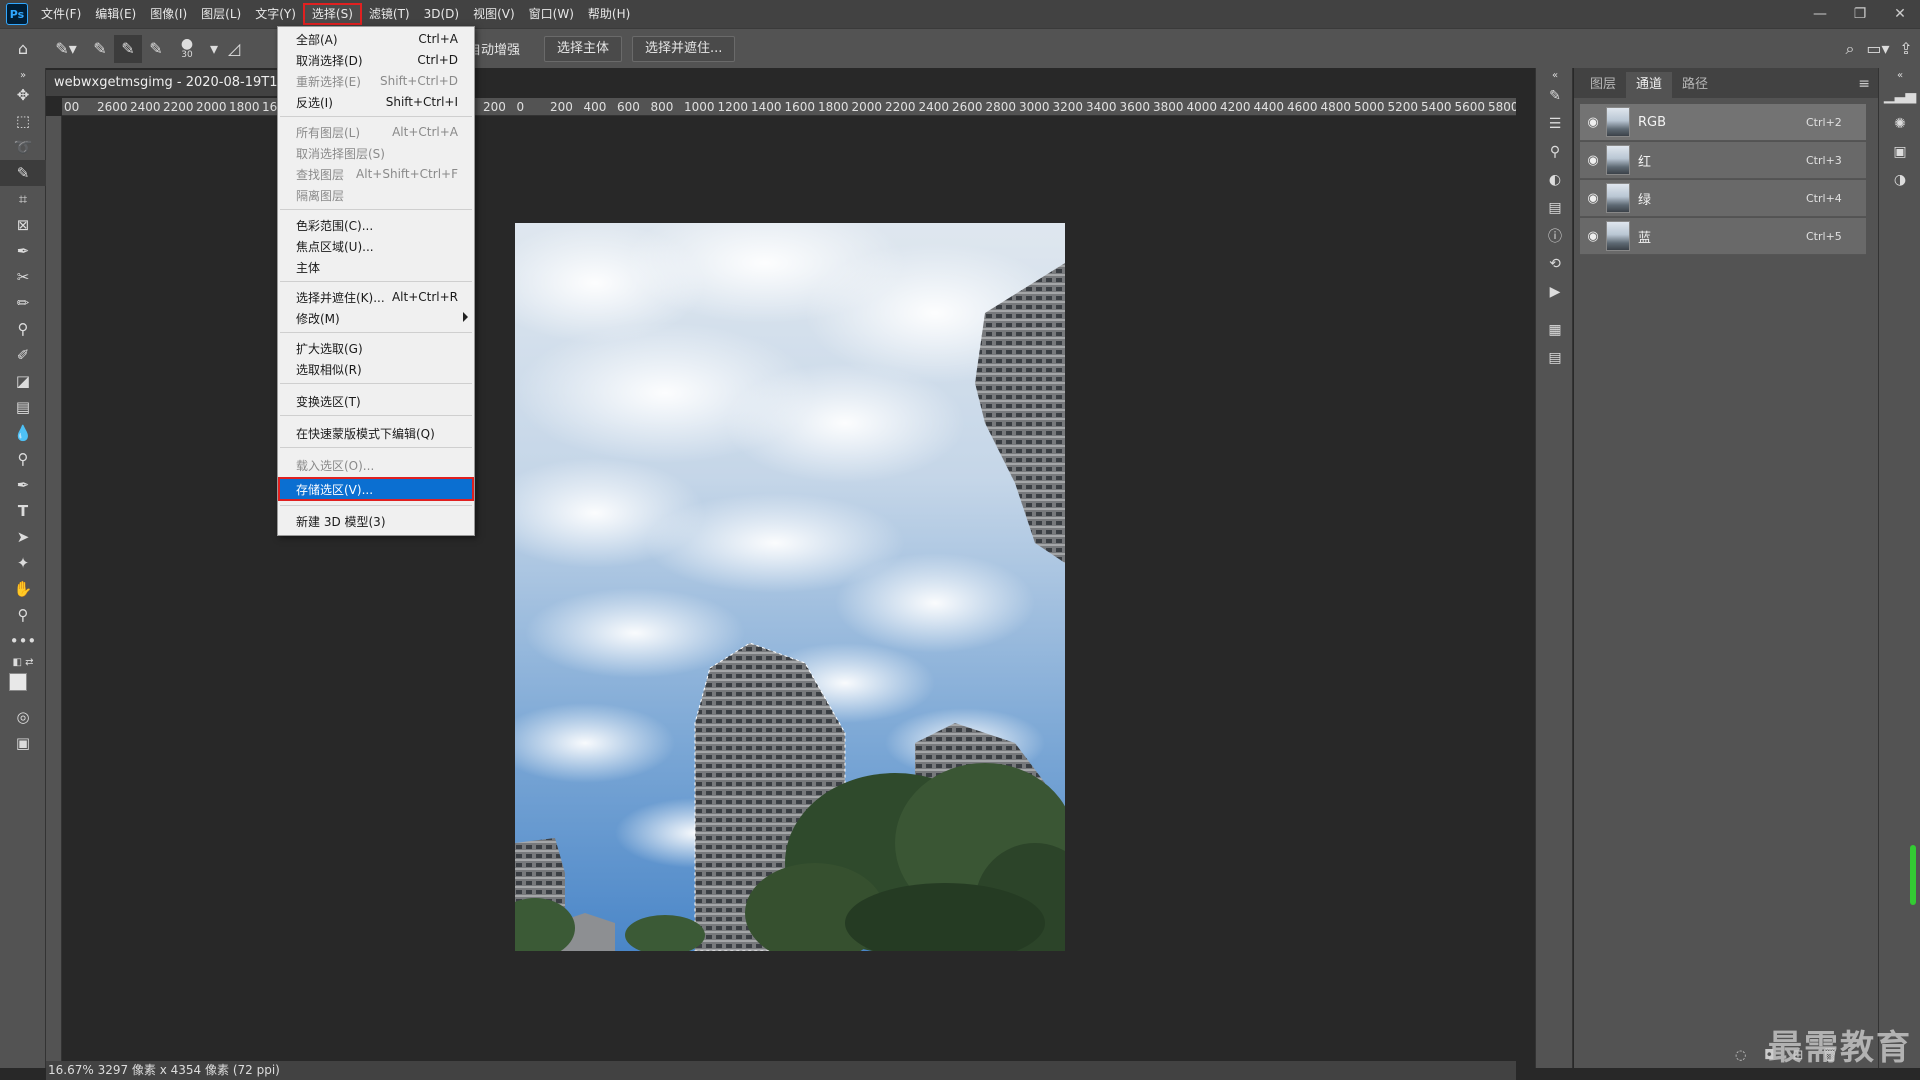 The image size is (1920, 1080). What do you see at coordinates (1860, 14) in the screenshot?
I see `maximize-button: ❐` at bounding box center [1860, 14].